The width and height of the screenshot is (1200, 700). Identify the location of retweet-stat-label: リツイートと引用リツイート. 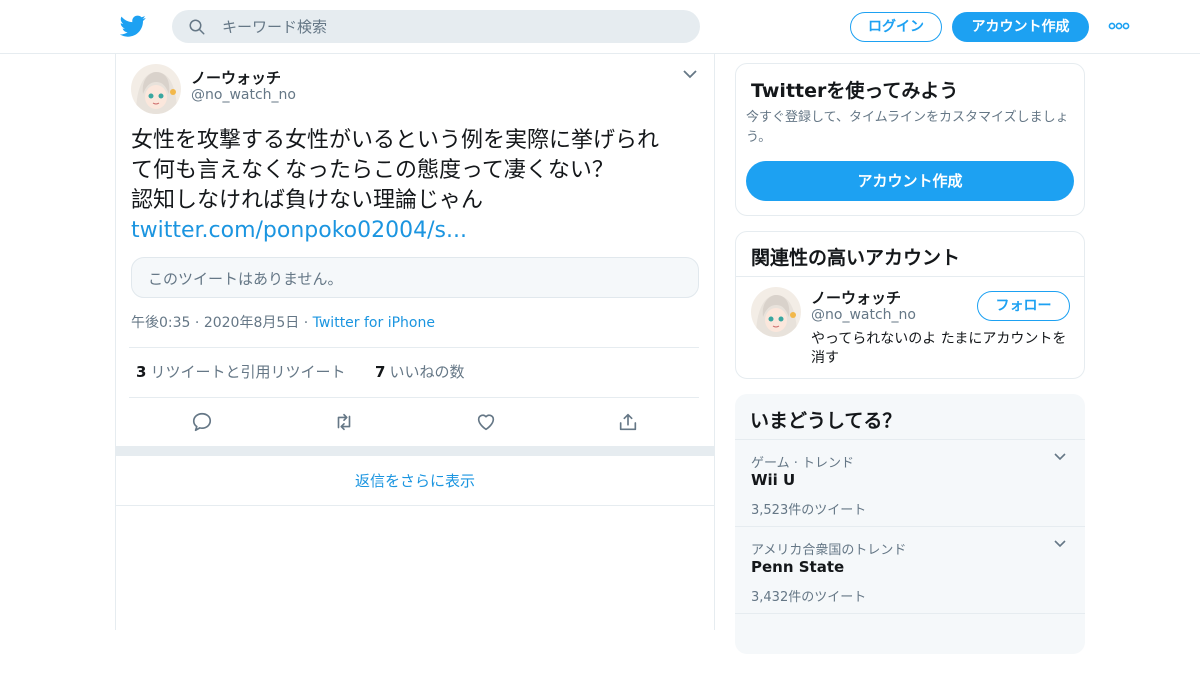
(248, 372).